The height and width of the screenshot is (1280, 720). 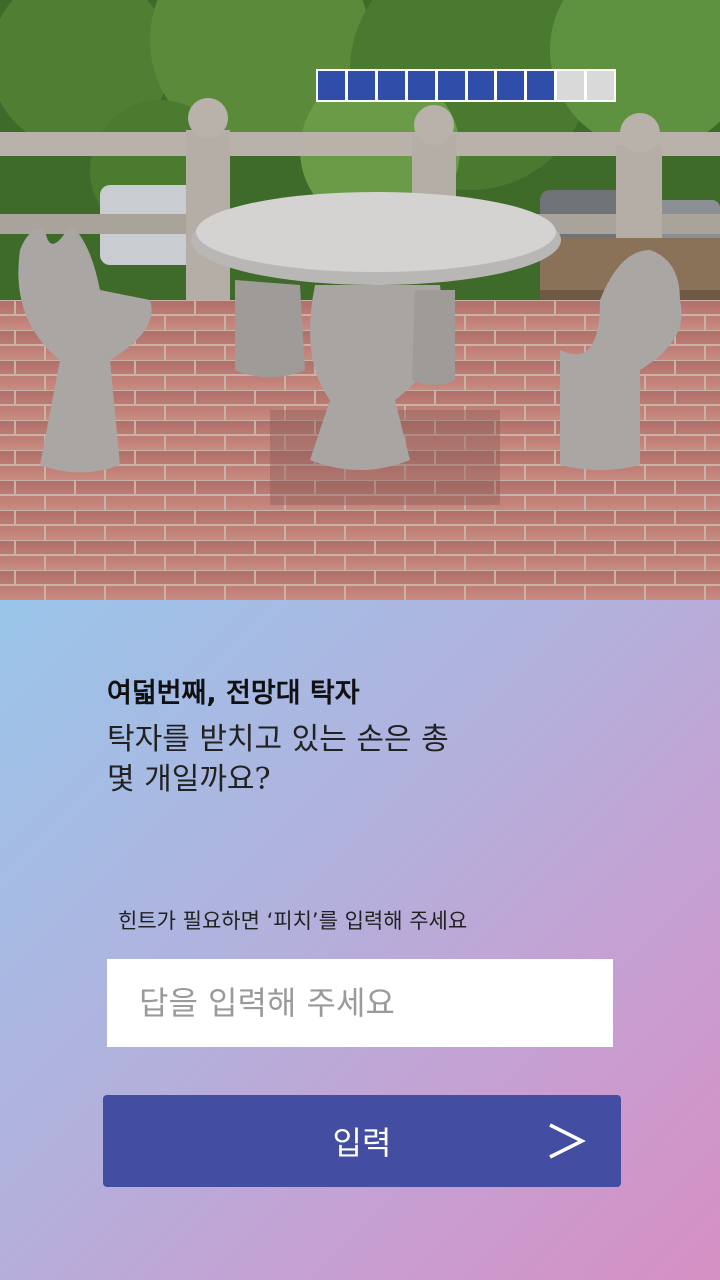 What do you see at coordinates (466, 85) in the screenshot?
I see `progress-bar` at bounding box center [466, 85].